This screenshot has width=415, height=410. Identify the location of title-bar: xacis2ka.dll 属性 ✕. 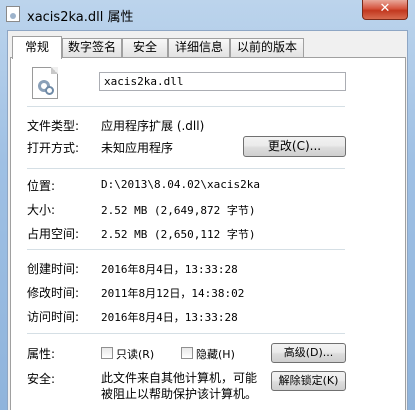
(207, 15).